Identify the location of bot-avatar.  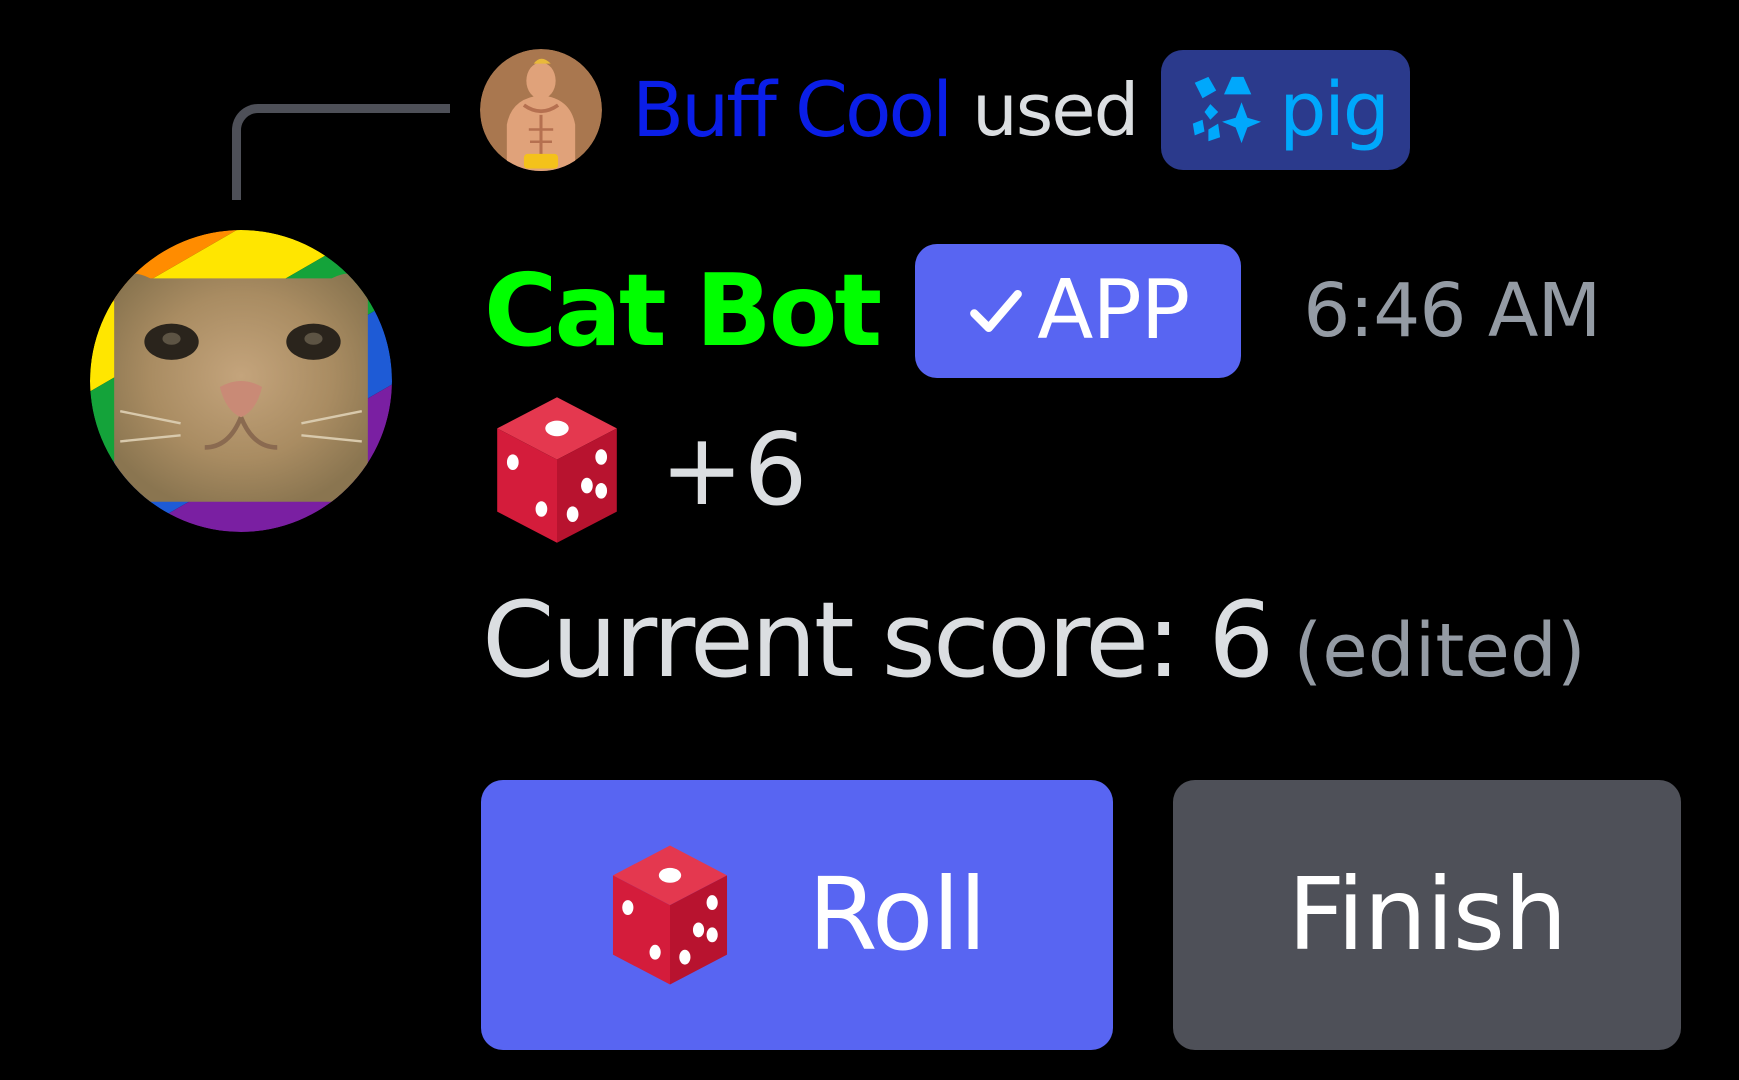
(241, 381).